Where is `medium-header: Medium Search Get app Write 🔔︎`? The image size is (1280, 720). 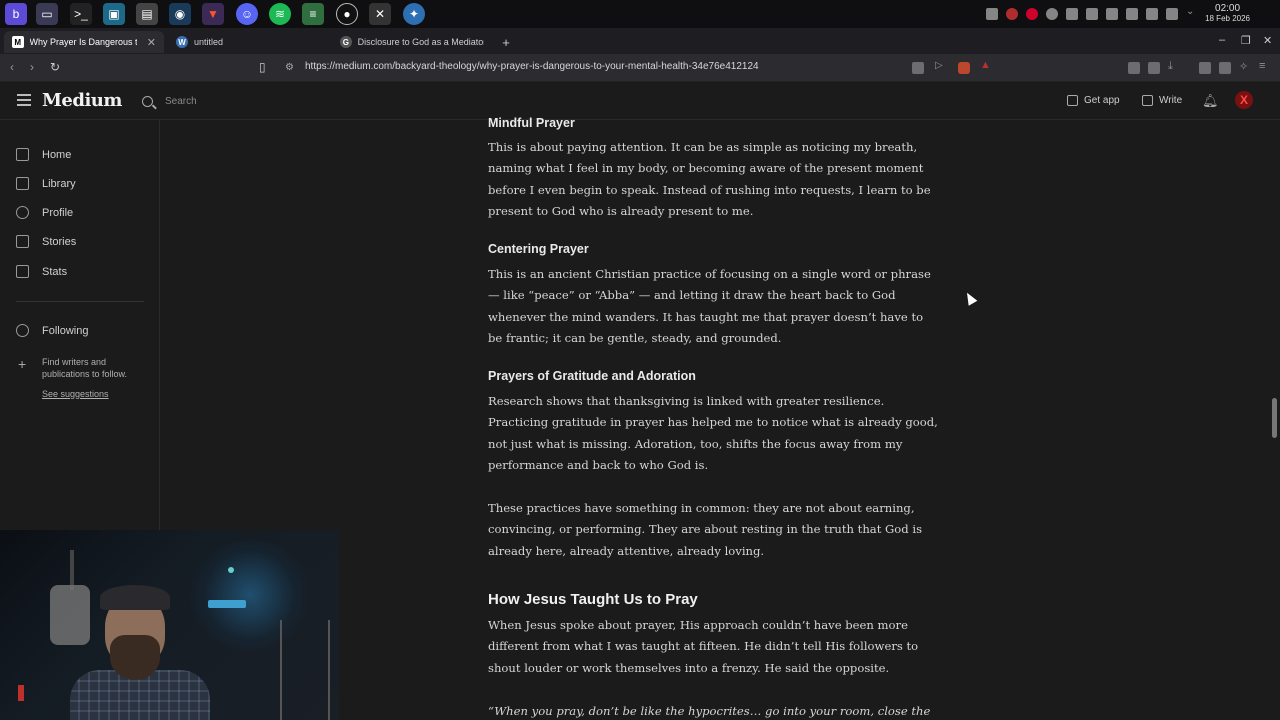 medium-header: Medium Search Get app Write 🔔︎ is located at coordinates (640, 101).